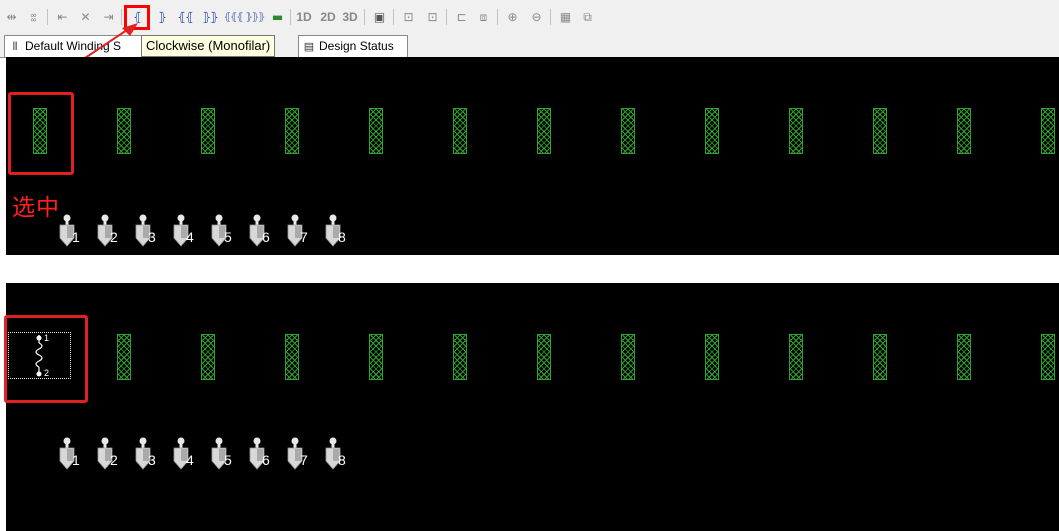 This screenshot has height=531, width=1059. I want to click on counterclockwise-monofilar-icon: ⦄, so click(162, 17).